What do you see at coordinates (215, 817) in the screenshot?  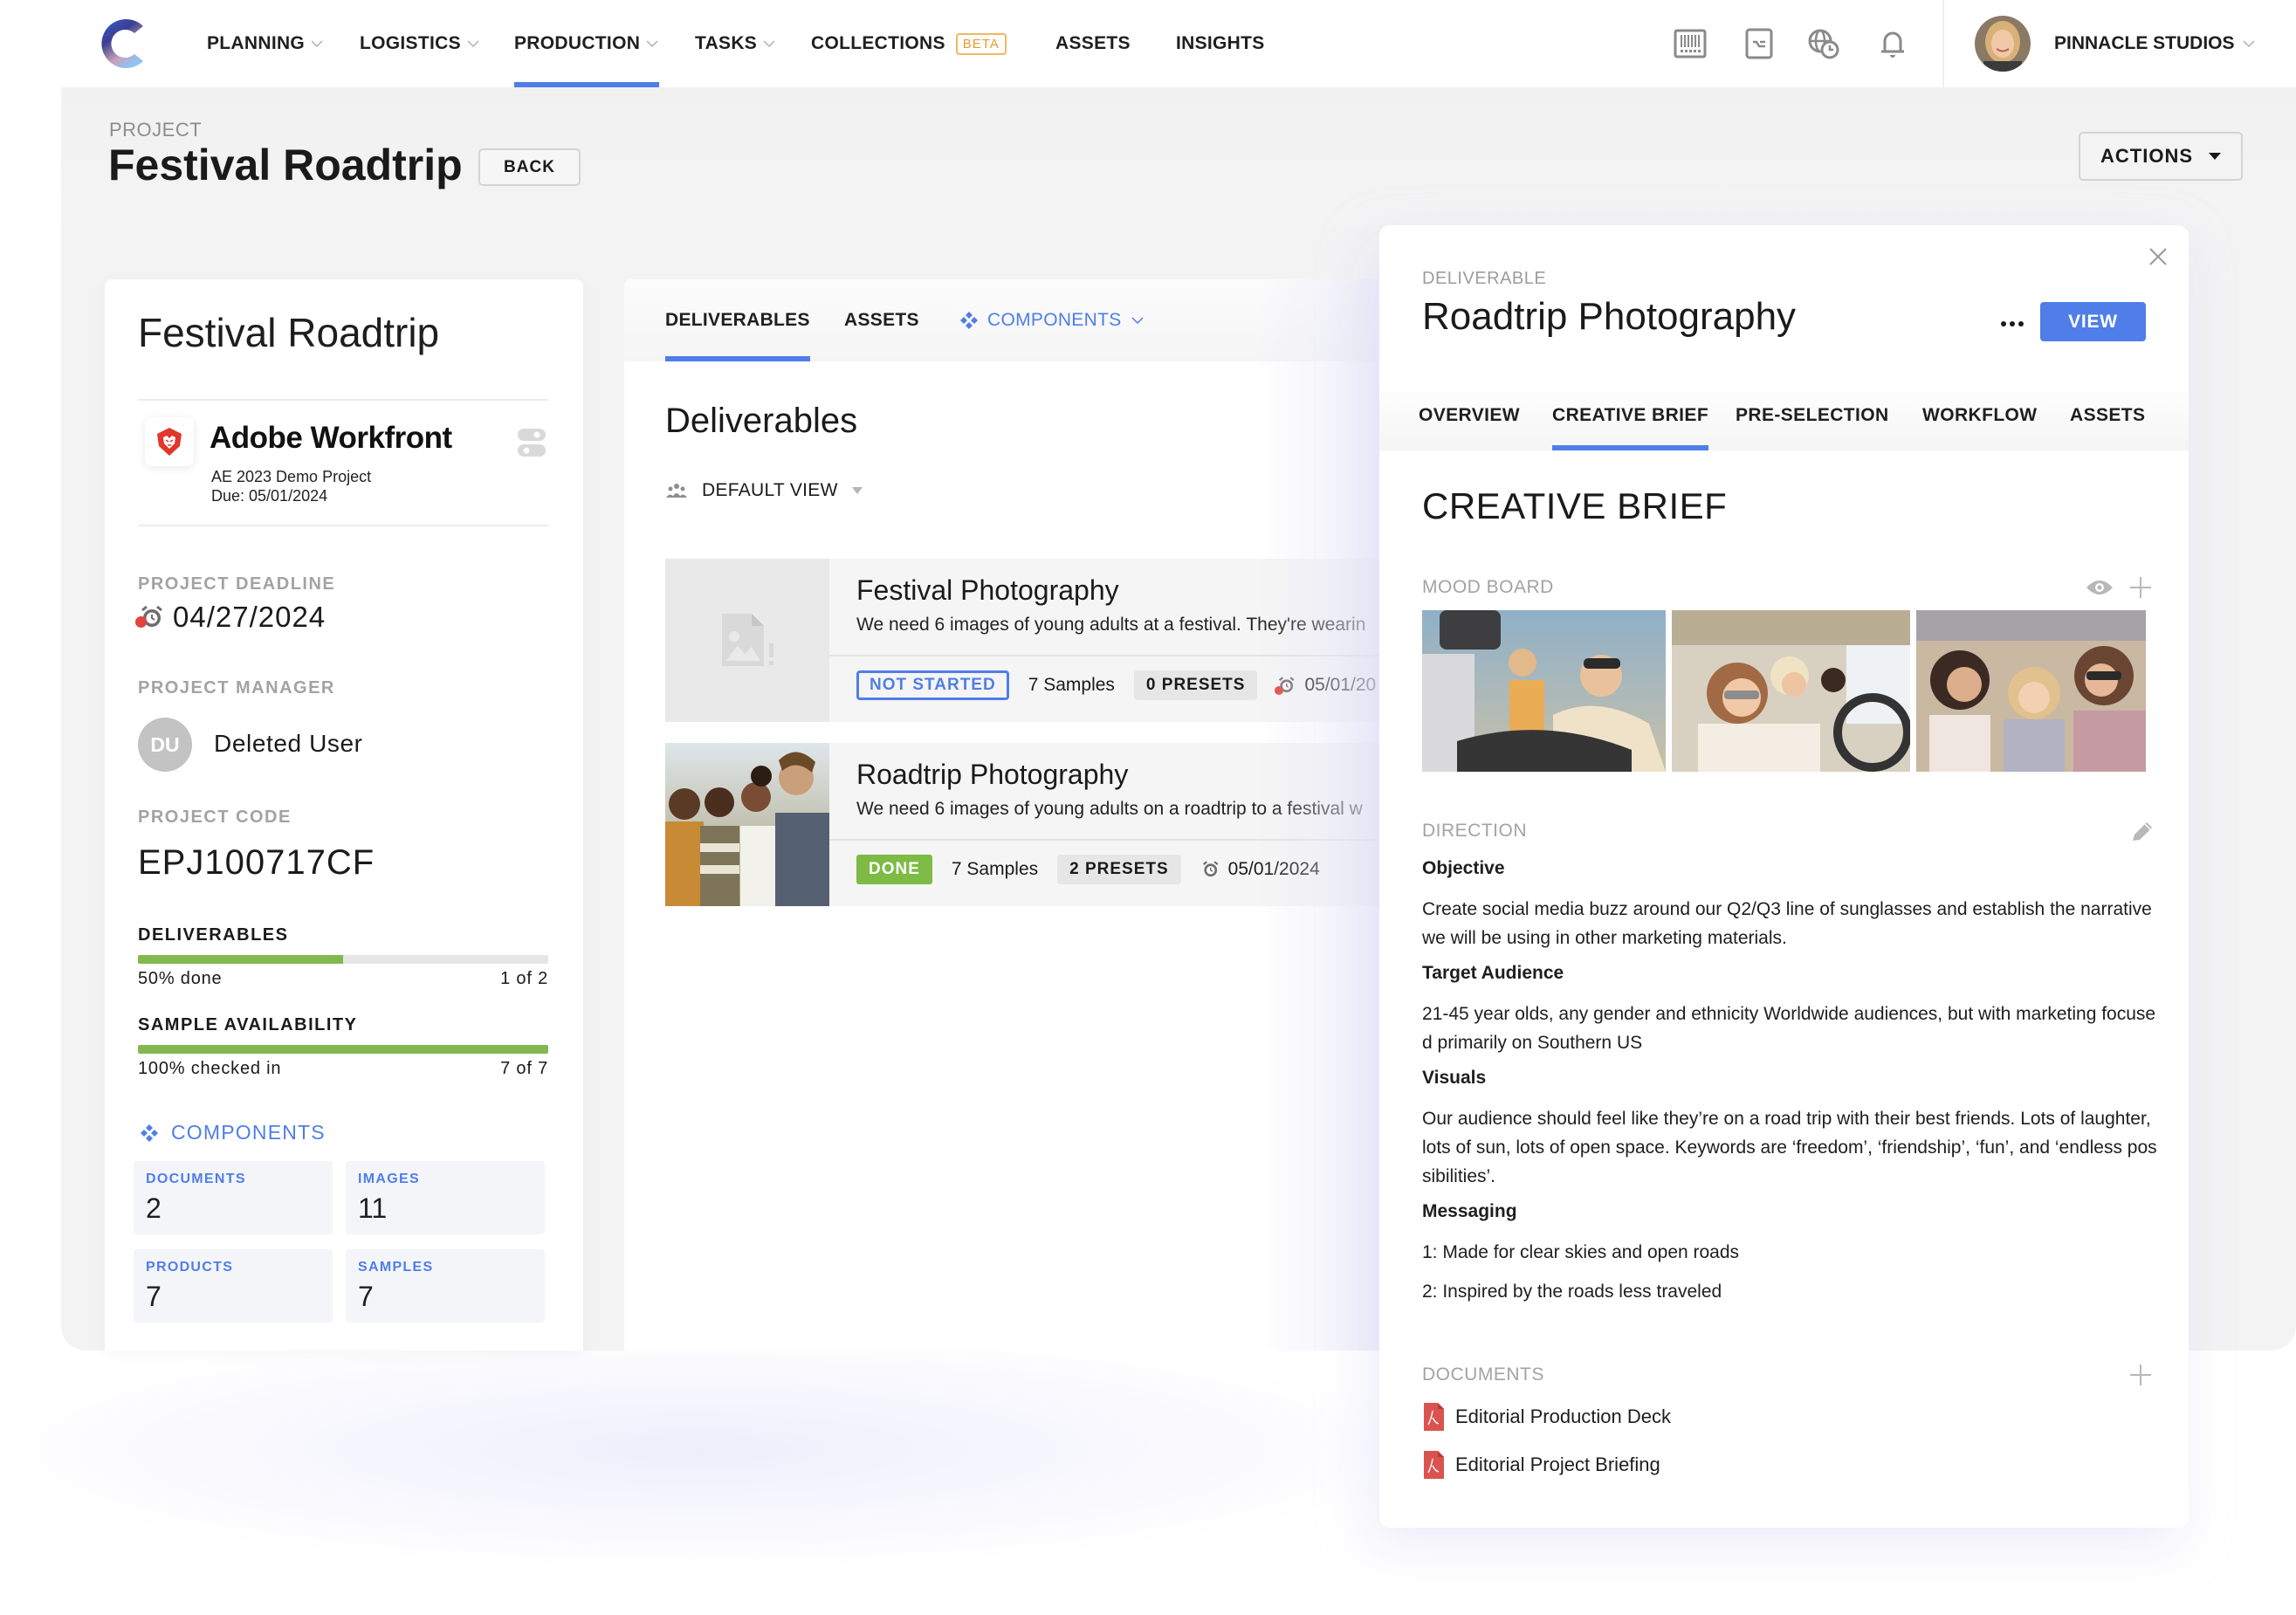 I see `project-code-label: PROJECT CODE` at bounding box center [215, 817].